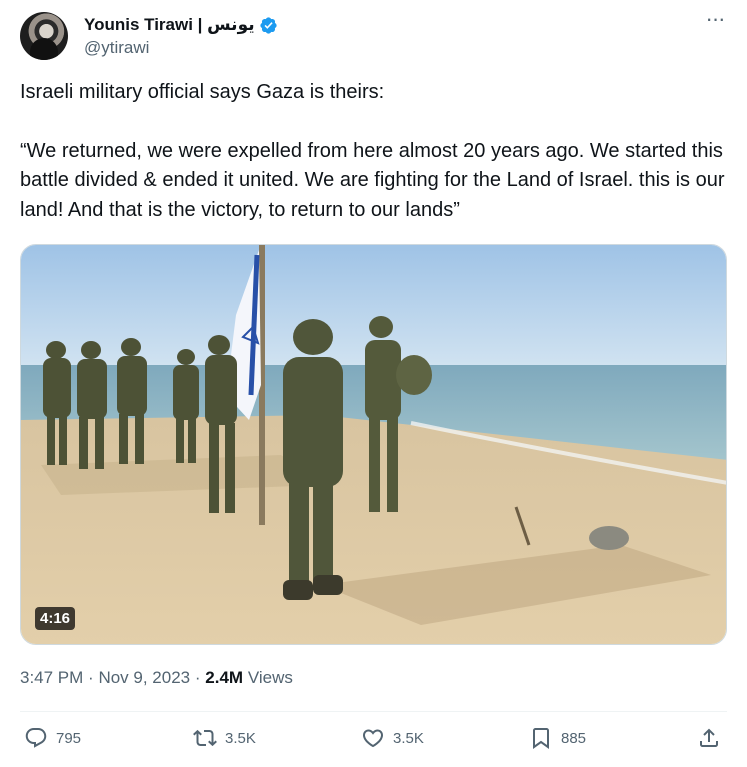 The width and height of the screenshot is (747, 767). What do you see at coordinates (55, 618) in the screenshot?
I see `video-duration: 4:16` at bounding box center [55, 618].